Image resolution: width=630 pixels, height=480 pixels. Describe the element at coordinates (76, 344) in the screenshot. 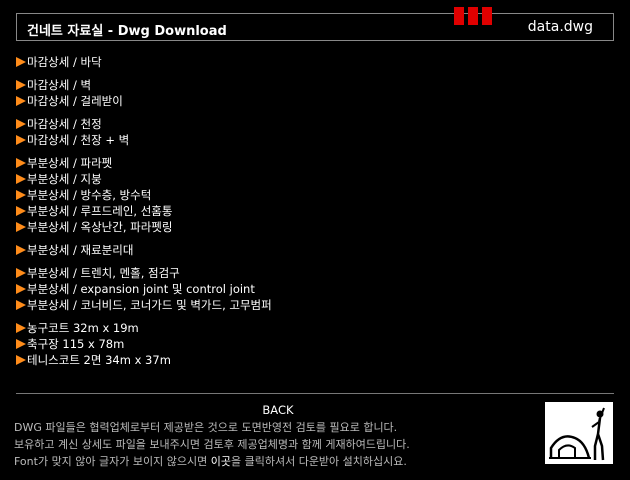

I see `download-item-label: 축구장 115 x 78m` at that location.